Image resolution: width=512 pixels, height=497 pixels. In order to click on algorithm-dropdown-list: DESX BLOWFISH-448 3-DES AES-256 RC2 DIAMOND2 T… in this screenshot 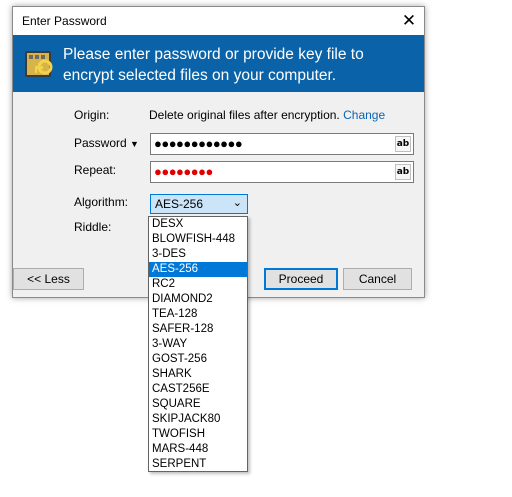, I will do `click(198, 344)`.